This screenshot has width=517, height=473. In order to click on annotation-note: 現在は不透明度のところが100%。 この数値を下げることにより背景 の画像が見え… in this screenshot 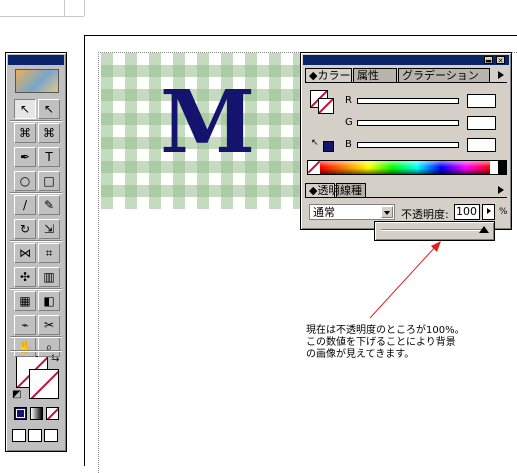, I will do `click(406, 343)`.